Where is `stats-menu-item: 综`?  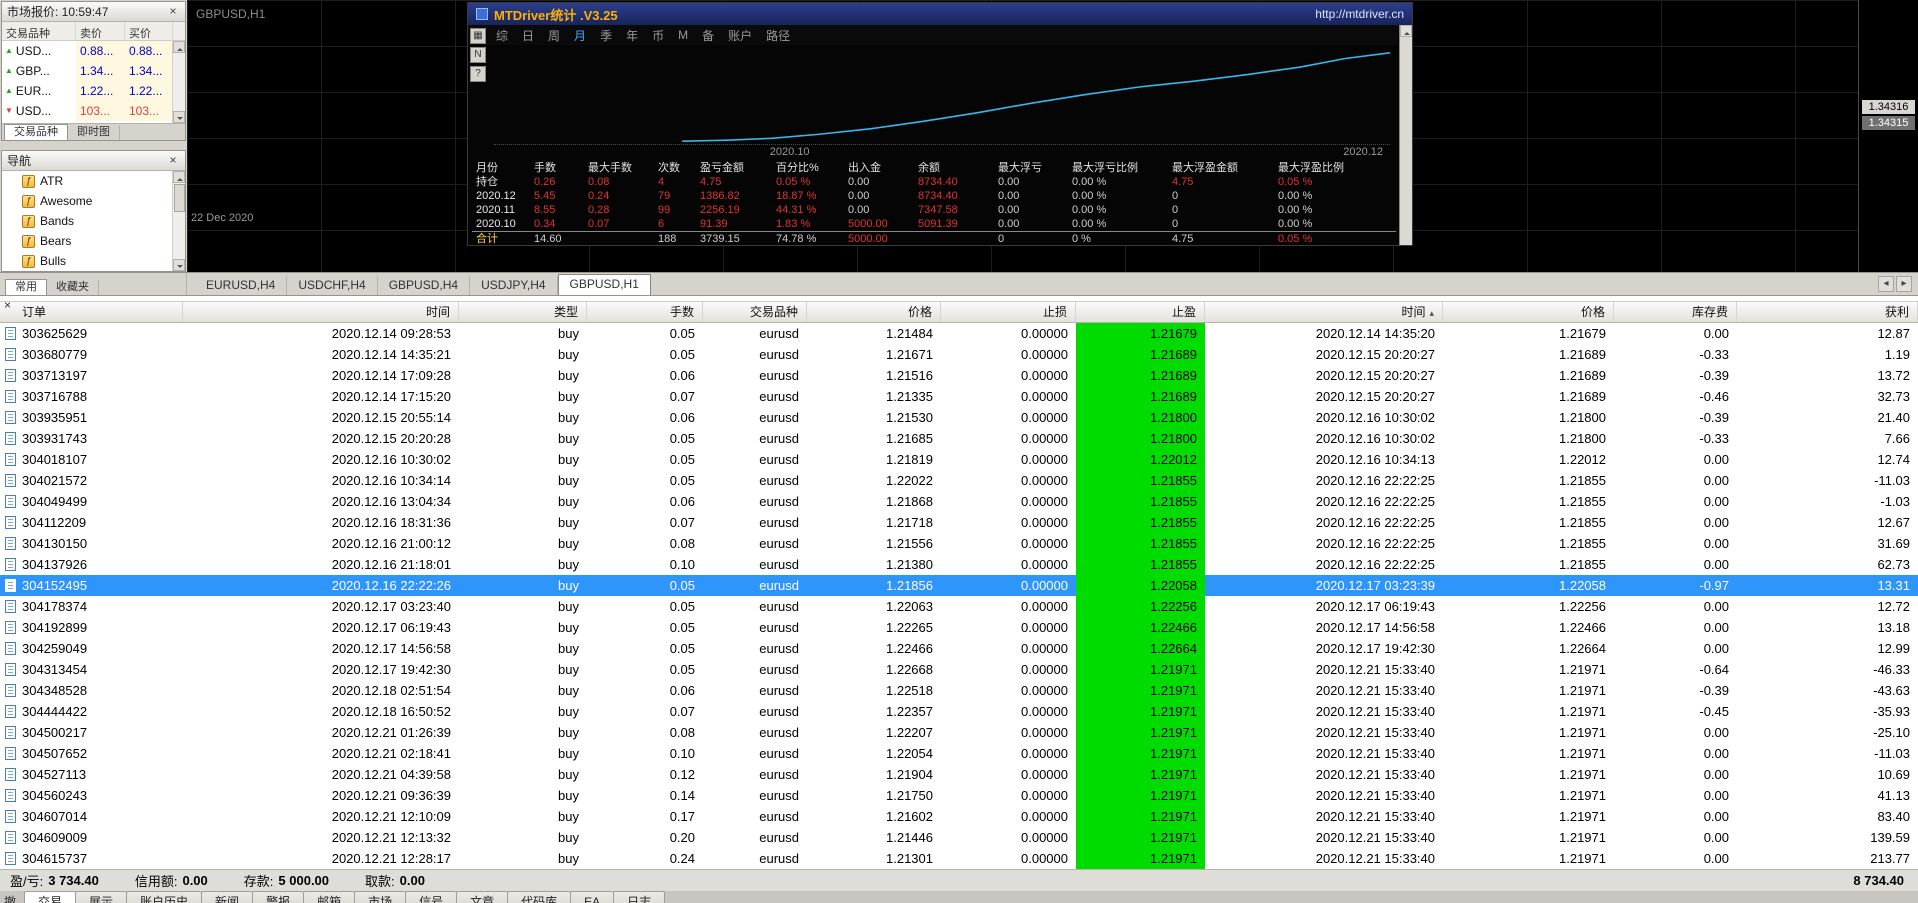
stats-menu-item: 综 is located at coordinates (502, 35).